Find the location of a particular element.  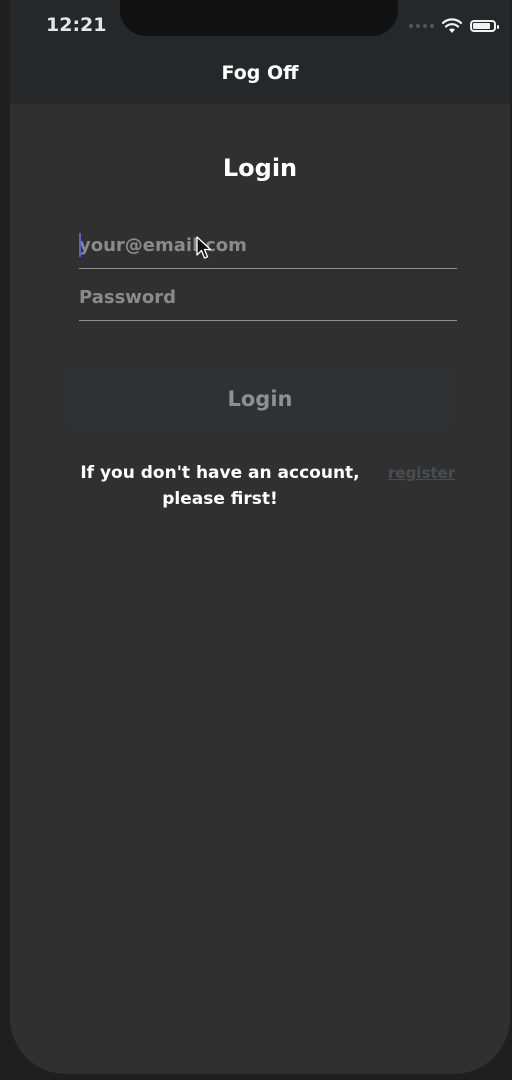

status-bar: 12:21 is located at coordinates (260, 25).